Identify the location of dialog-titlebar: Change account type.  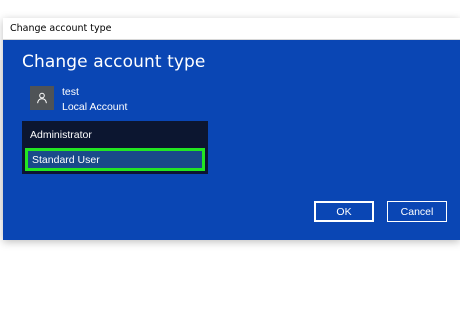
(231, 29).